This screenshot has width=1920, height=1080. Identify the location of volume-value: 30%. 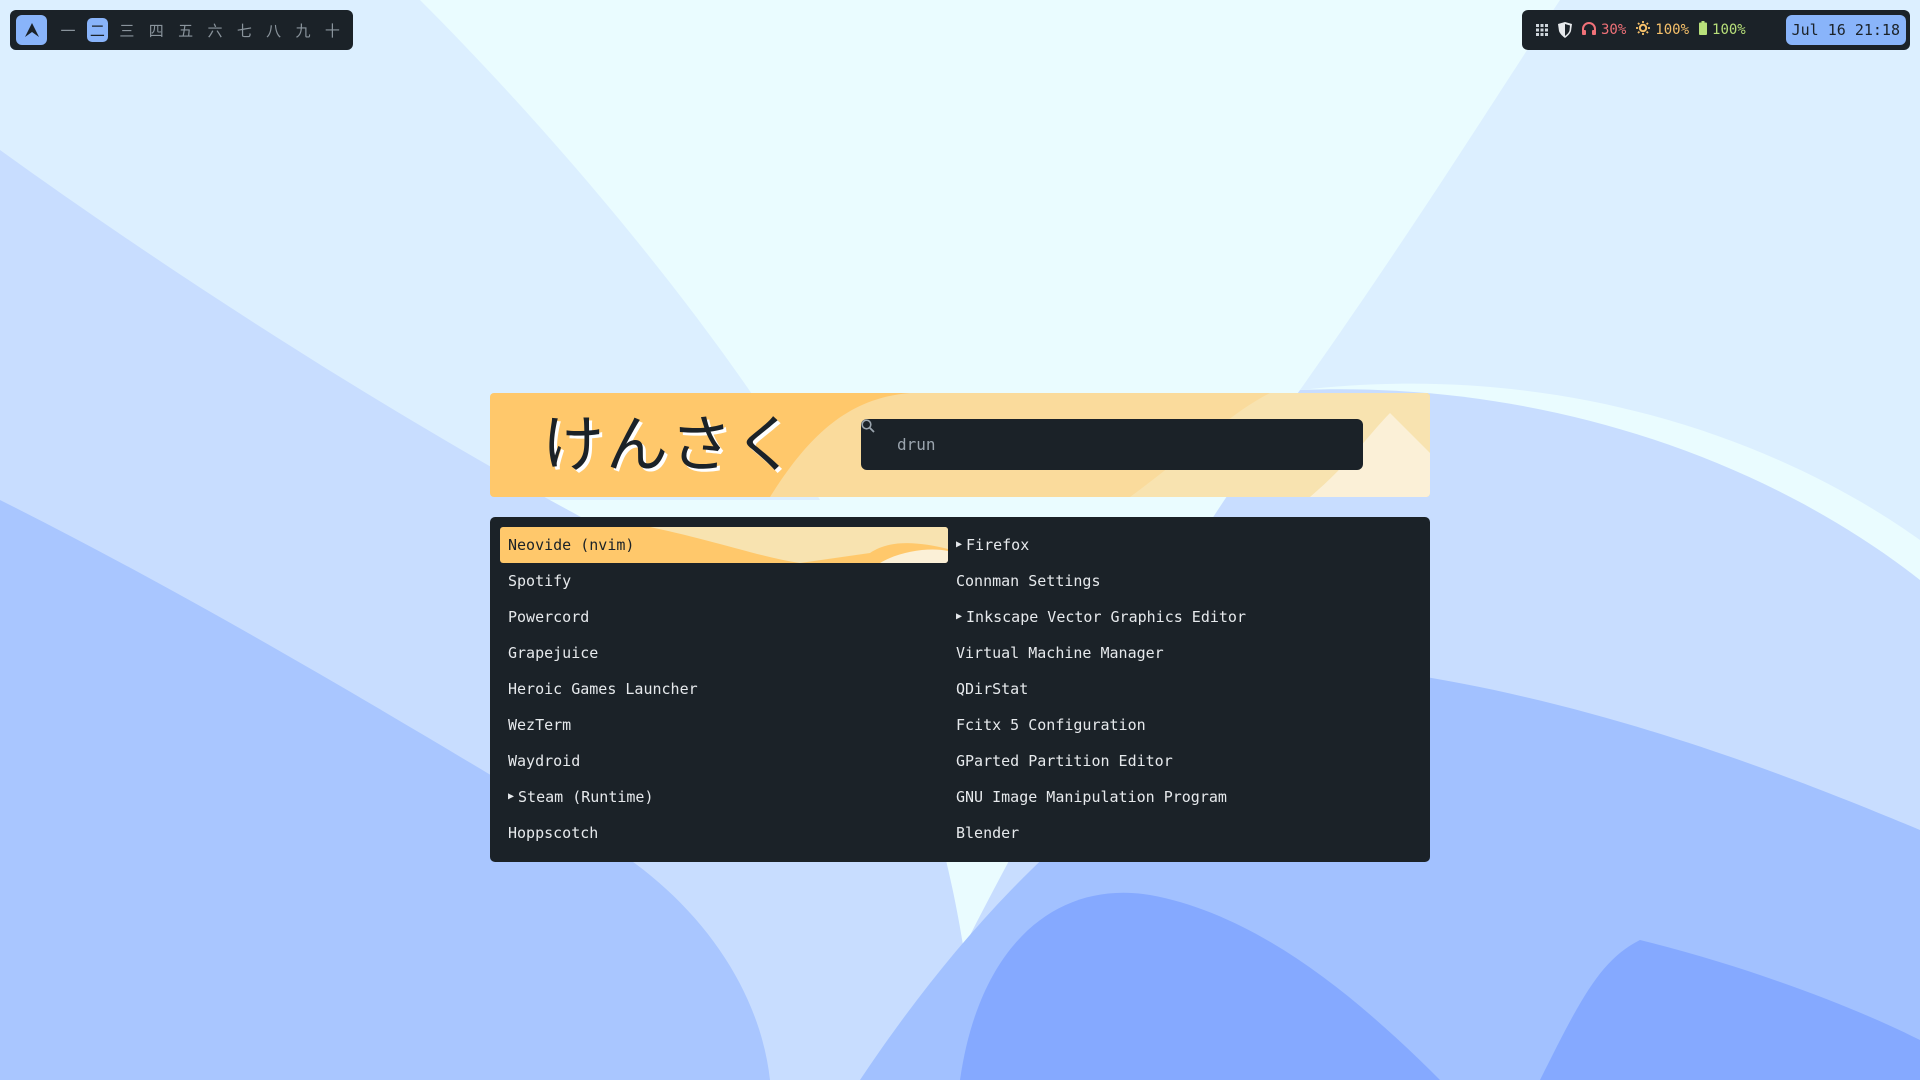
(1614, 30).